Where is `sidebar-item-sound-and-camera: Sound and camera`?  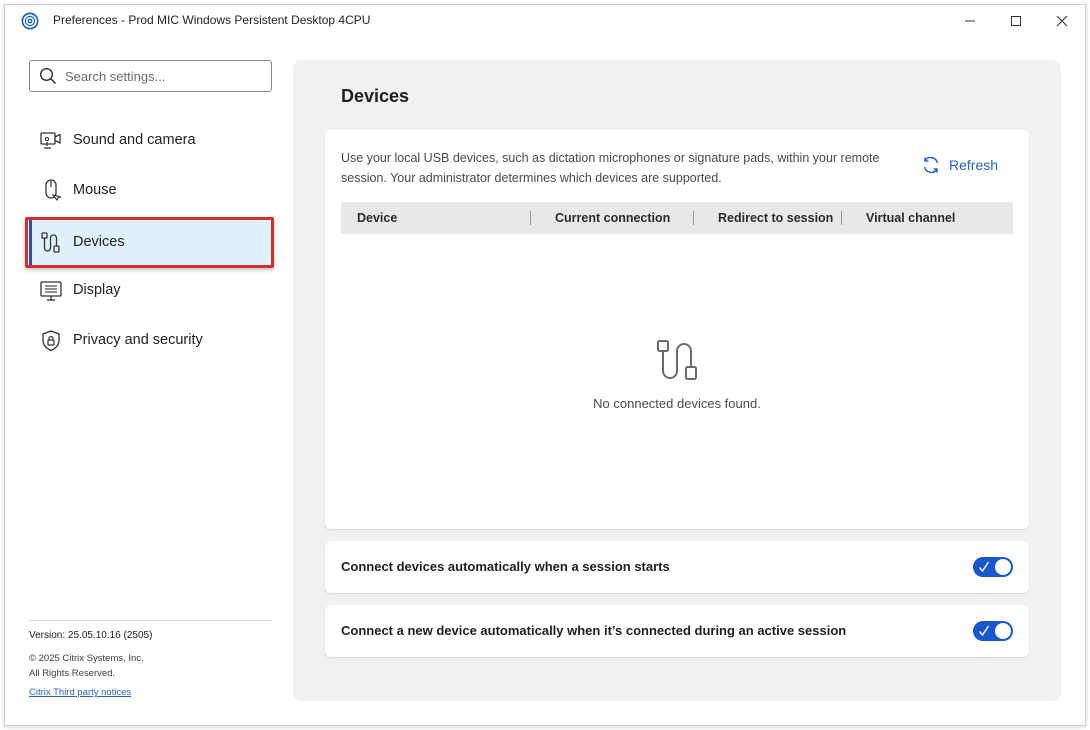 sidebar-item-sound-and-camera: Sound and camera is located at coordinates (150, 140).